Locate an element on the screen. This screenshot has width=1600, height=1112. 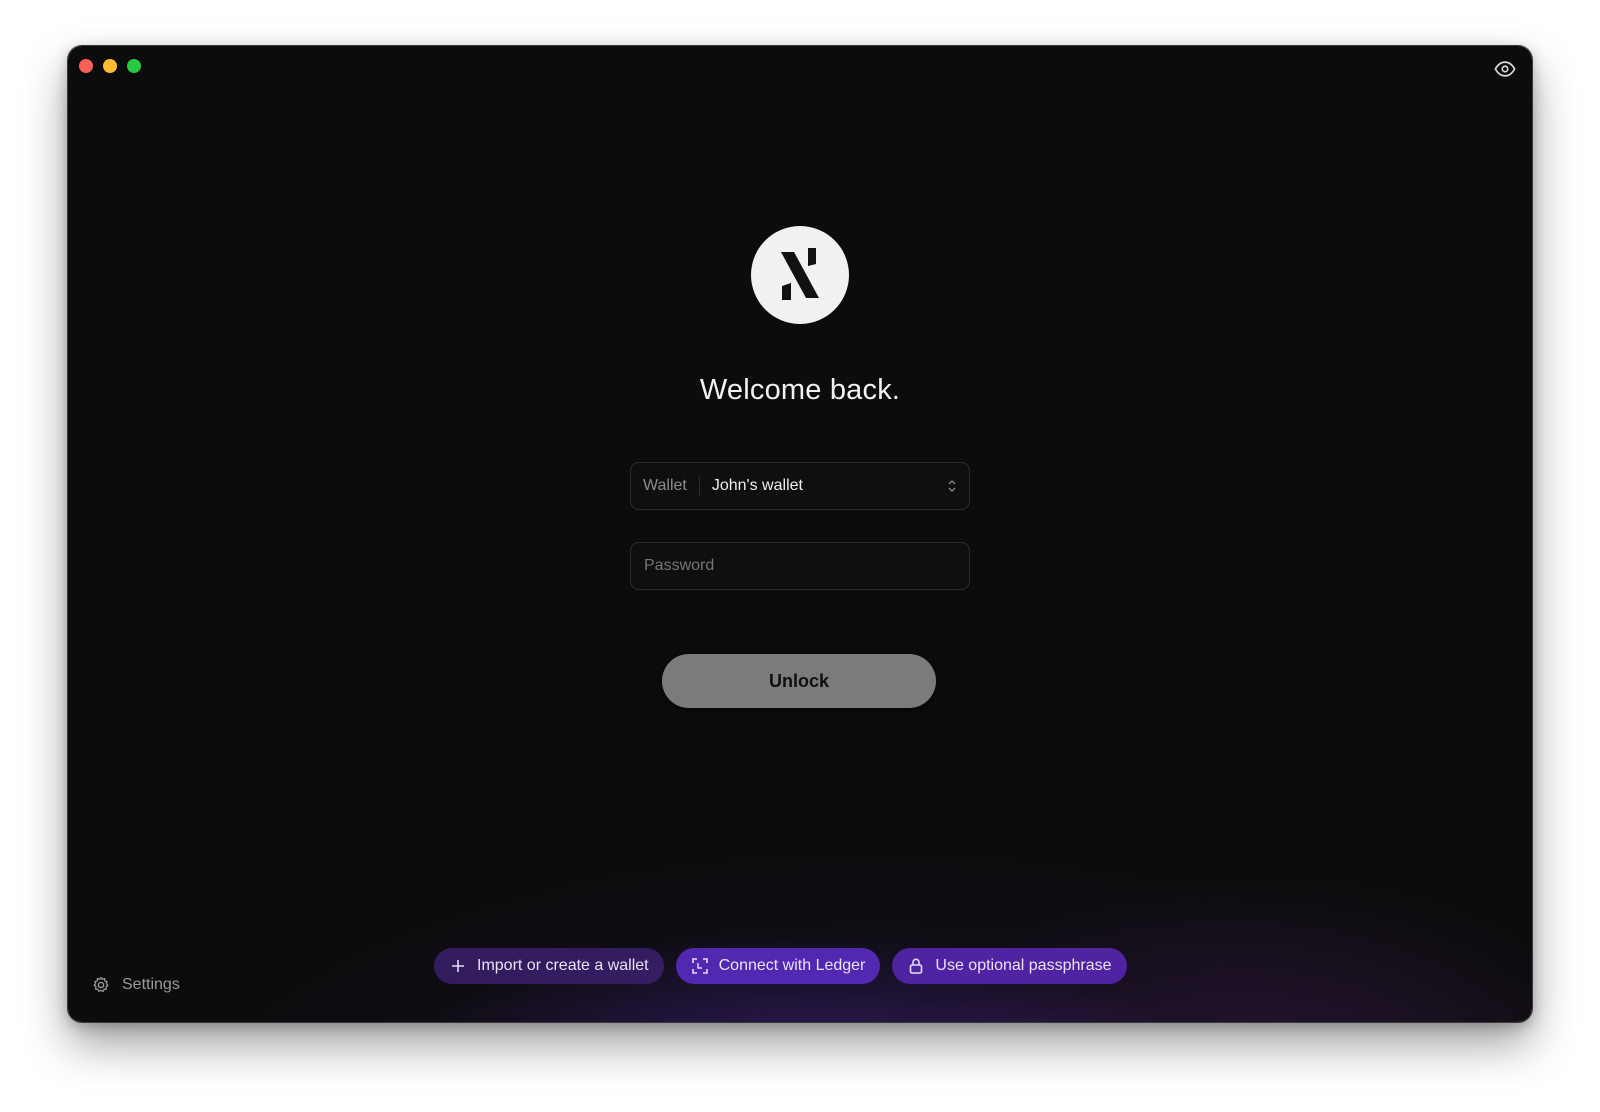
settings-label: Settings is located at coordinates (151, 984).